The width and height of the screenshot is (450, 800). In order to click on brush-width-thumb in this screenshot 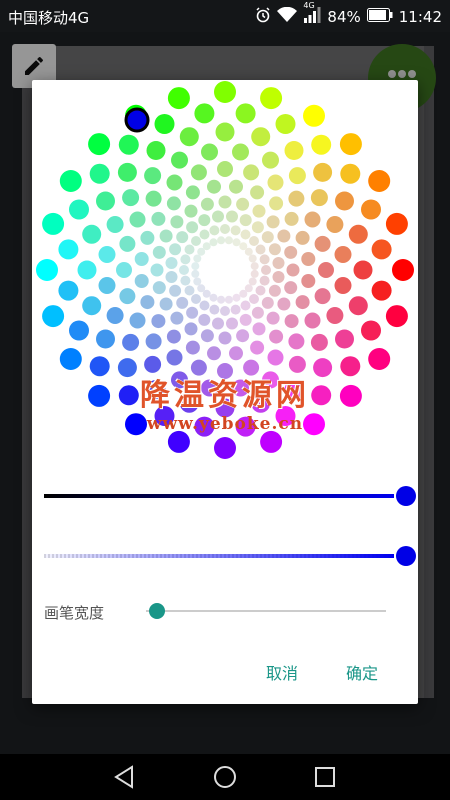, I will do `click(157, 611)`.